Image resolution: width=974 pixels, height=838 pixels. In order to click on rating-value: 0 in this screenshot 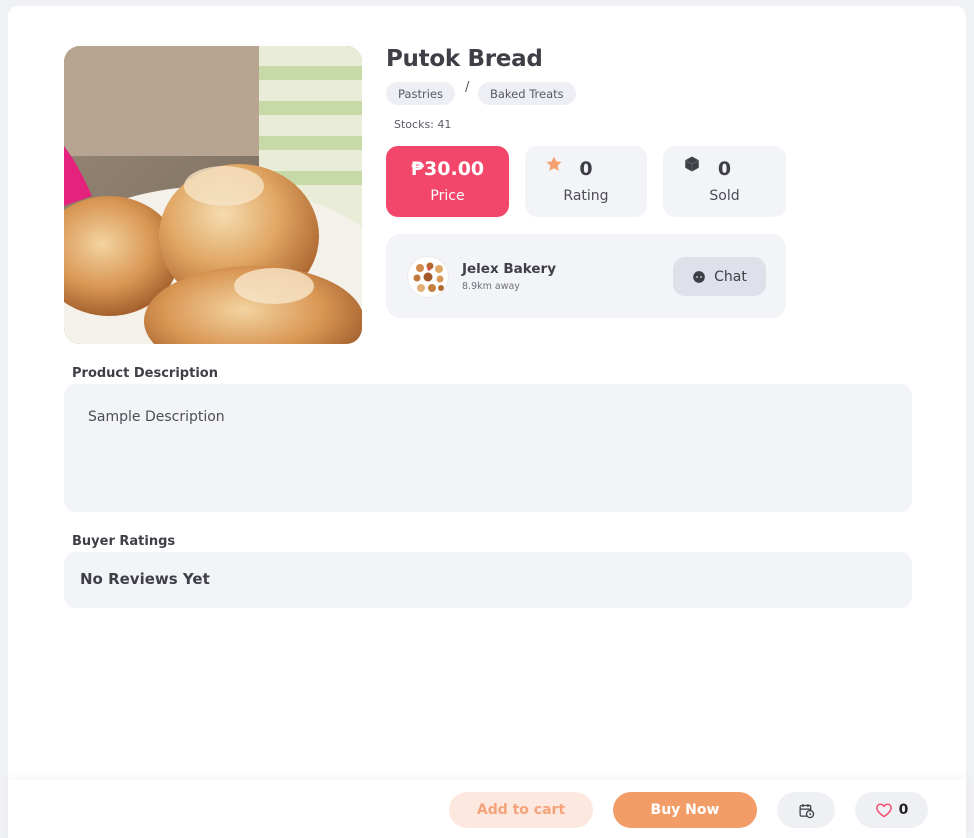, I will do `click(586, 169)`.